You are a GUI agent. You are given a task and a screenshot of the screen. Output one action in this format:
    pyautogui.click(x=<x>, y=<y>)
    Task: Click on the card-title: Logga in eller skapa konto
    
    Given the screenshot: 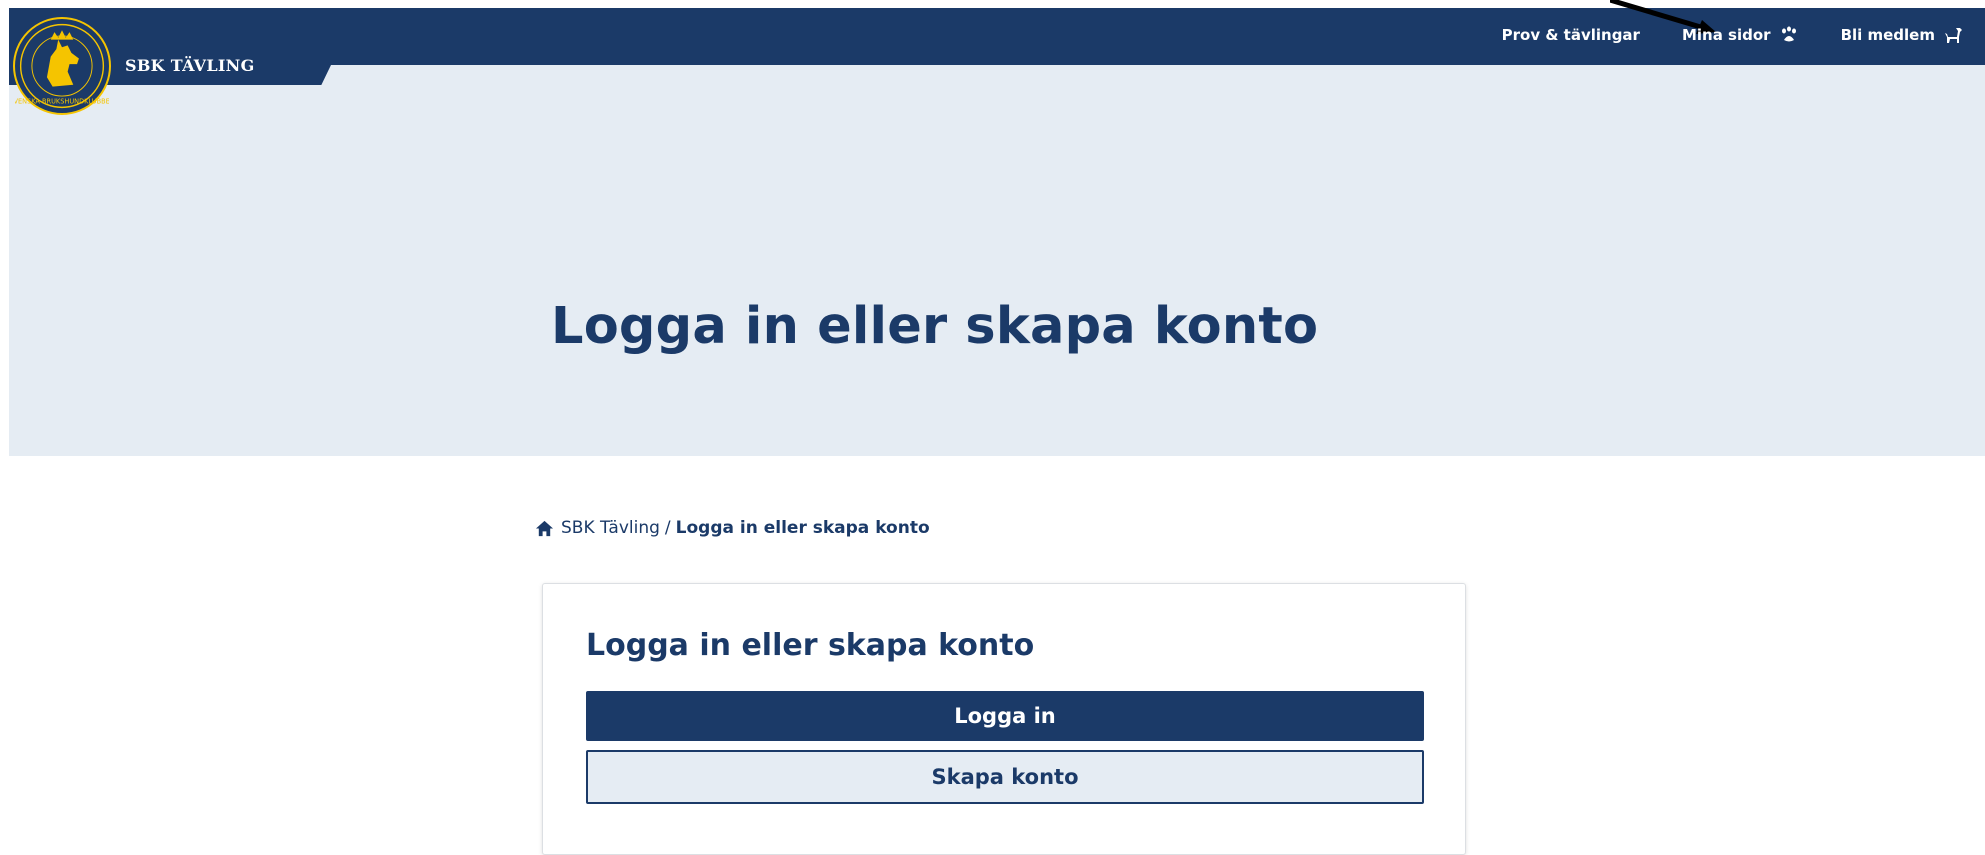 What is the action you would take?
    pyautogui.click(x=810, y=645)
    